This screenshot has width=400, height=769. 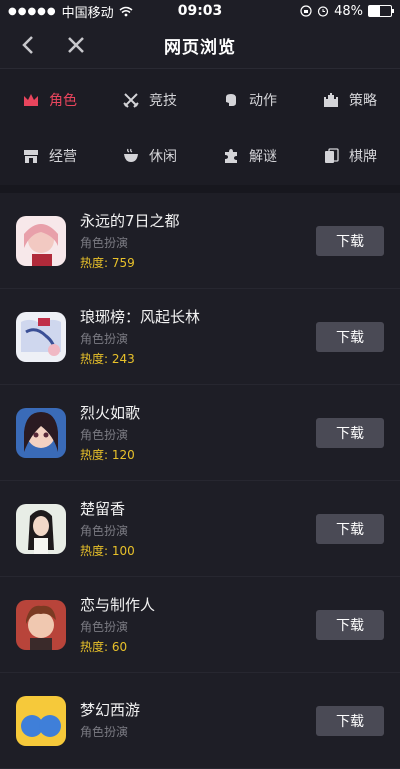 I want to click on app-heat: 热度: 759, so click(x=107, y=263).